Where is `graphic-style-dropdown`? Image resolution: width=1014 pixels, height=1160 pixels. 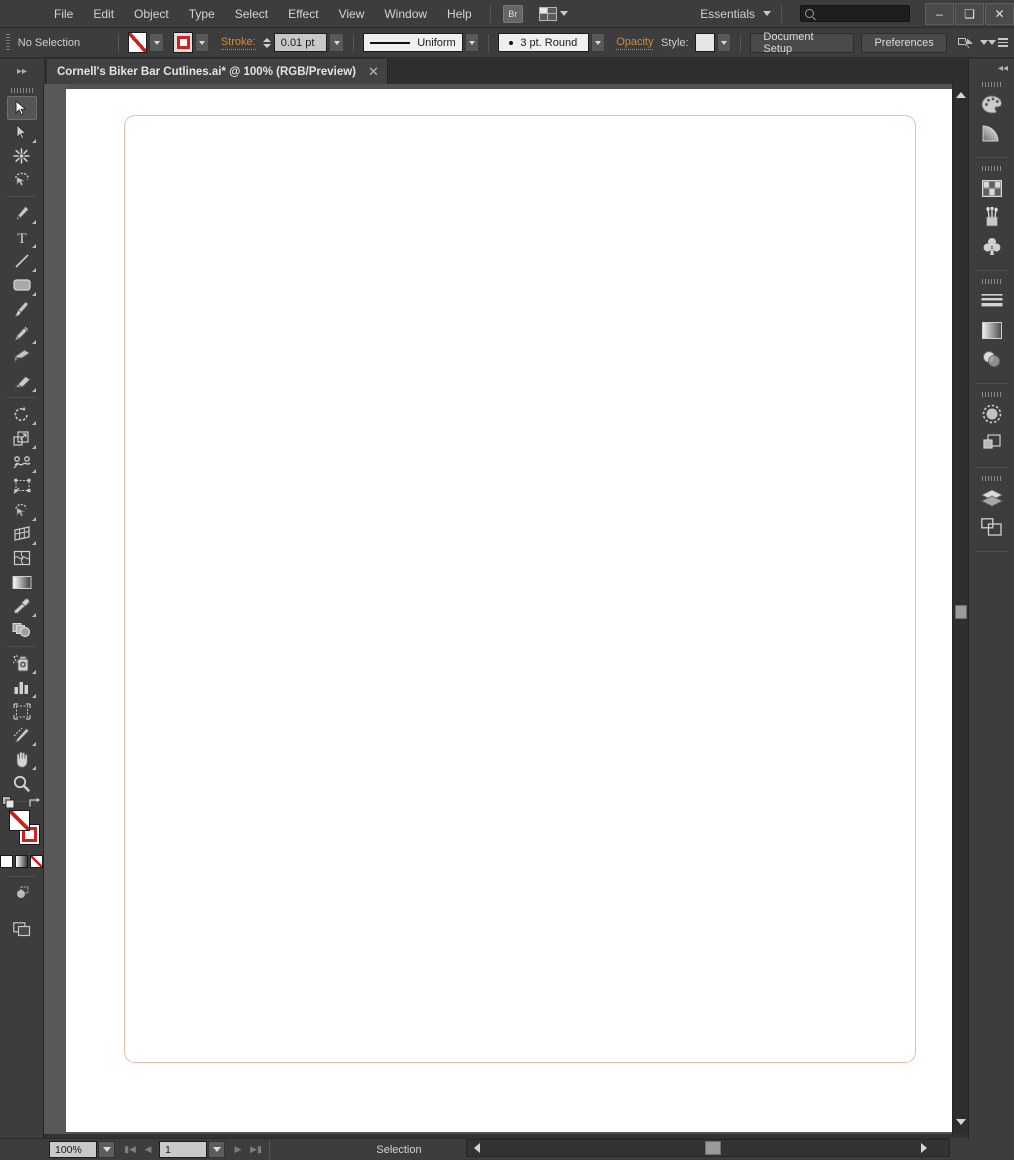
graphic-style-dropdown is located at coordinates (724, 42).